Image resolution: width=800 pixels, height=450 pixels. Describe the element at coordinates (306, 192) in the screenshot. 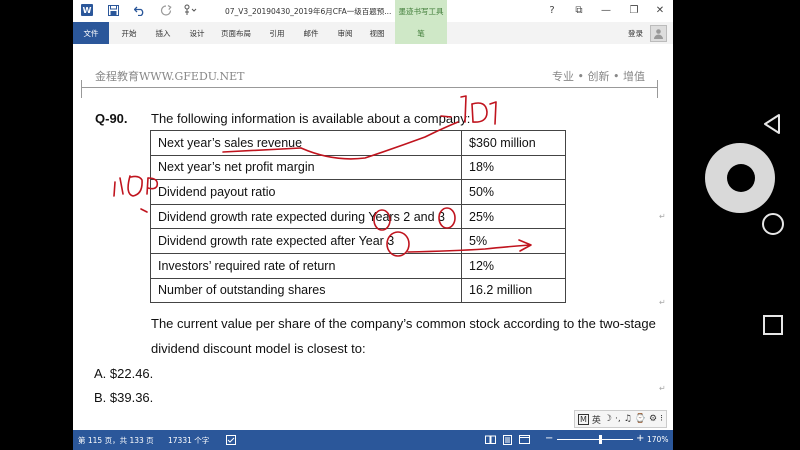

I see `table-cell-label: Dividend payout ratio` at that location.